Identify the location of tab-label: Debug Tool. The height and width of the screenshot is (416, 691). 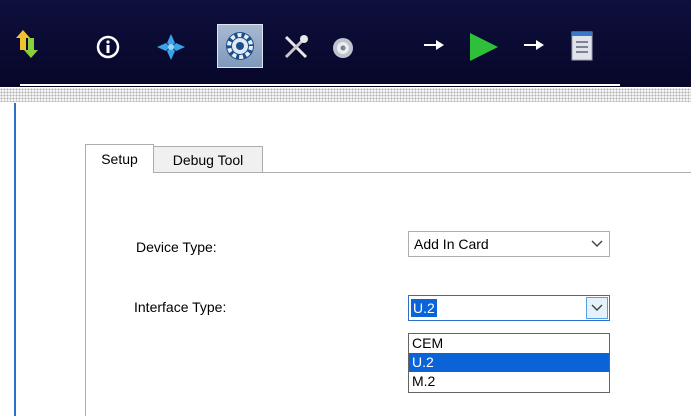
(208, 160).